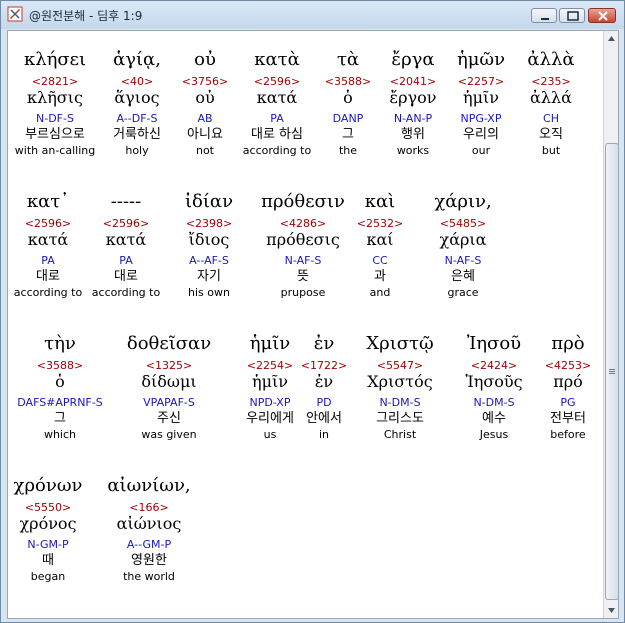 The height and width of the screenshot is (623, 625). What do you see at coordinates (463, 260) in the screenshot?
I see `parsing-code: N-AF-S` at bounding box center [463, 260].